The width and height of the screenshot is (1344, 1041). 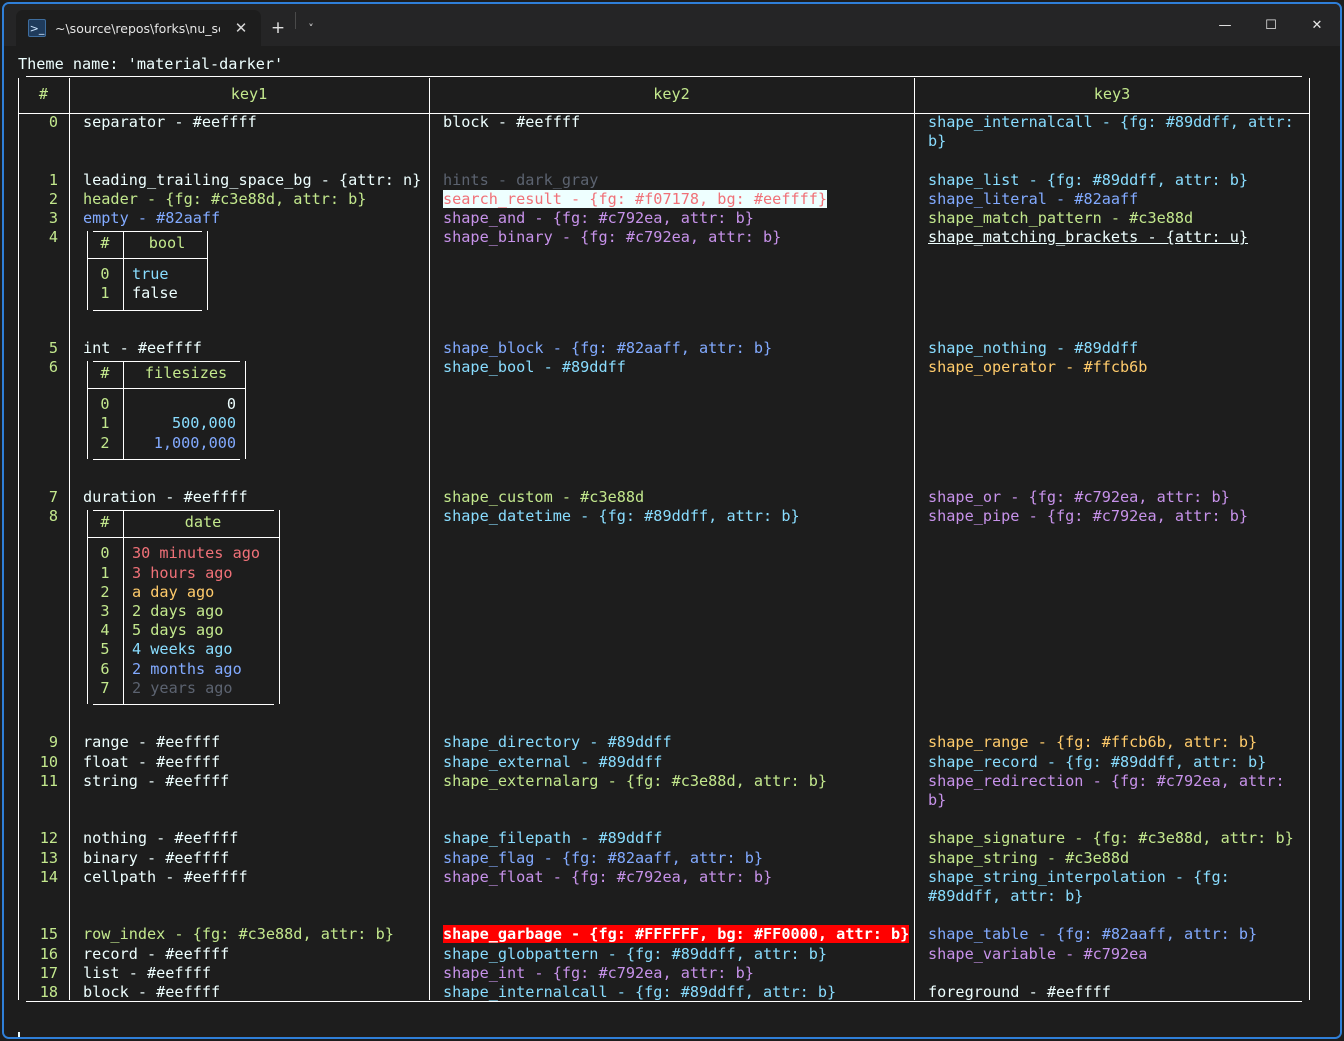 What do you see at coordinates (48, 857) in the screenshot?
I see `row-index: 13` at bounding box center [48, 857].